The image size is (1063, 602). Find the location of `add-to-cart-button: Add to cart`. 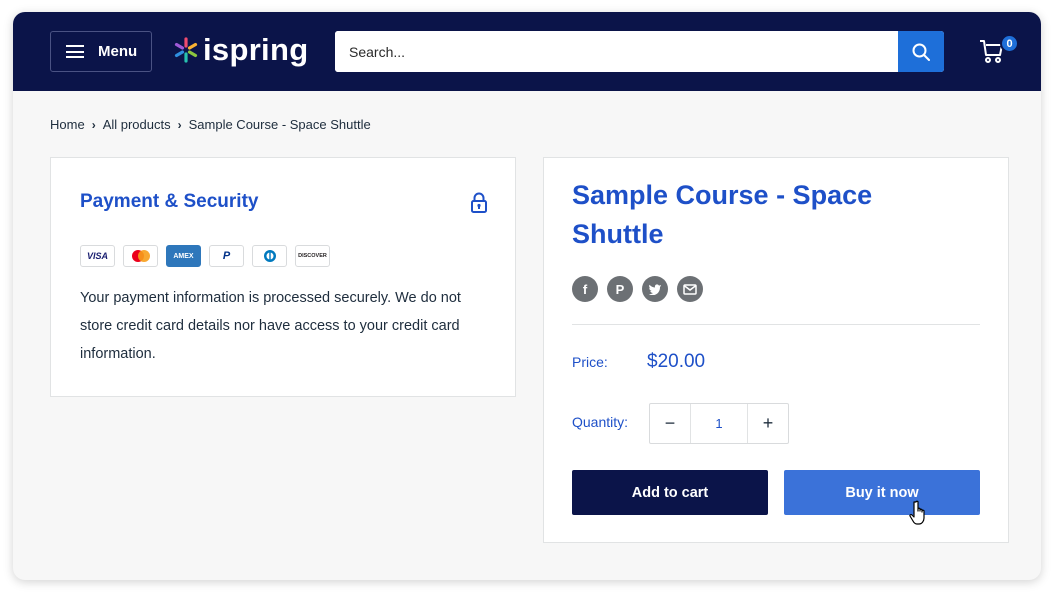

add-to-cart-button: Add to cart is located at coordinates (670, 492).